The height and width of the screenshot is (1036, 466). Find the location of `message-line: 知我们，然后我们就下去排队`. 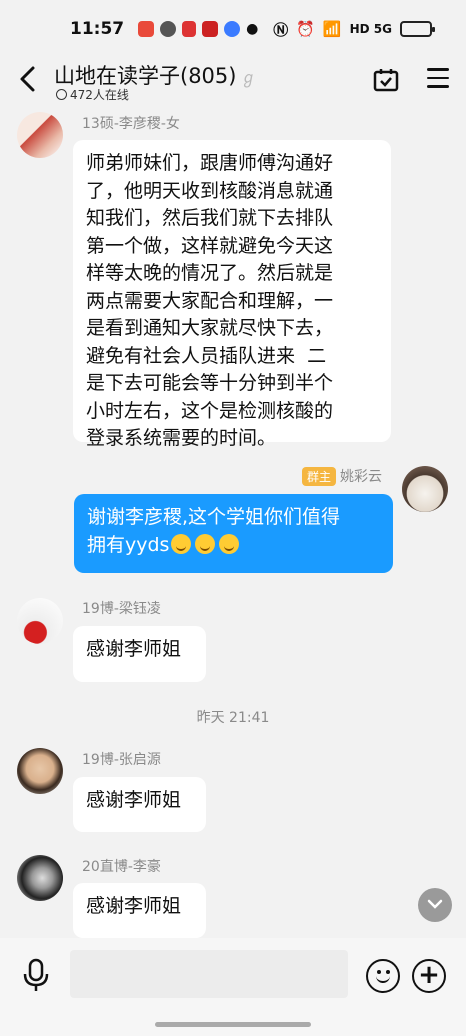

message-line: 知我们，然后我们就下去排队 is located at coordinates (210, 218).